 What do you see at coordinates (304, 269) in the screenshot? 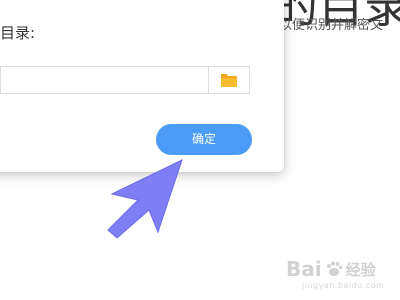
I see `watermark-brand: Bai` at bounding box center [304, 269].